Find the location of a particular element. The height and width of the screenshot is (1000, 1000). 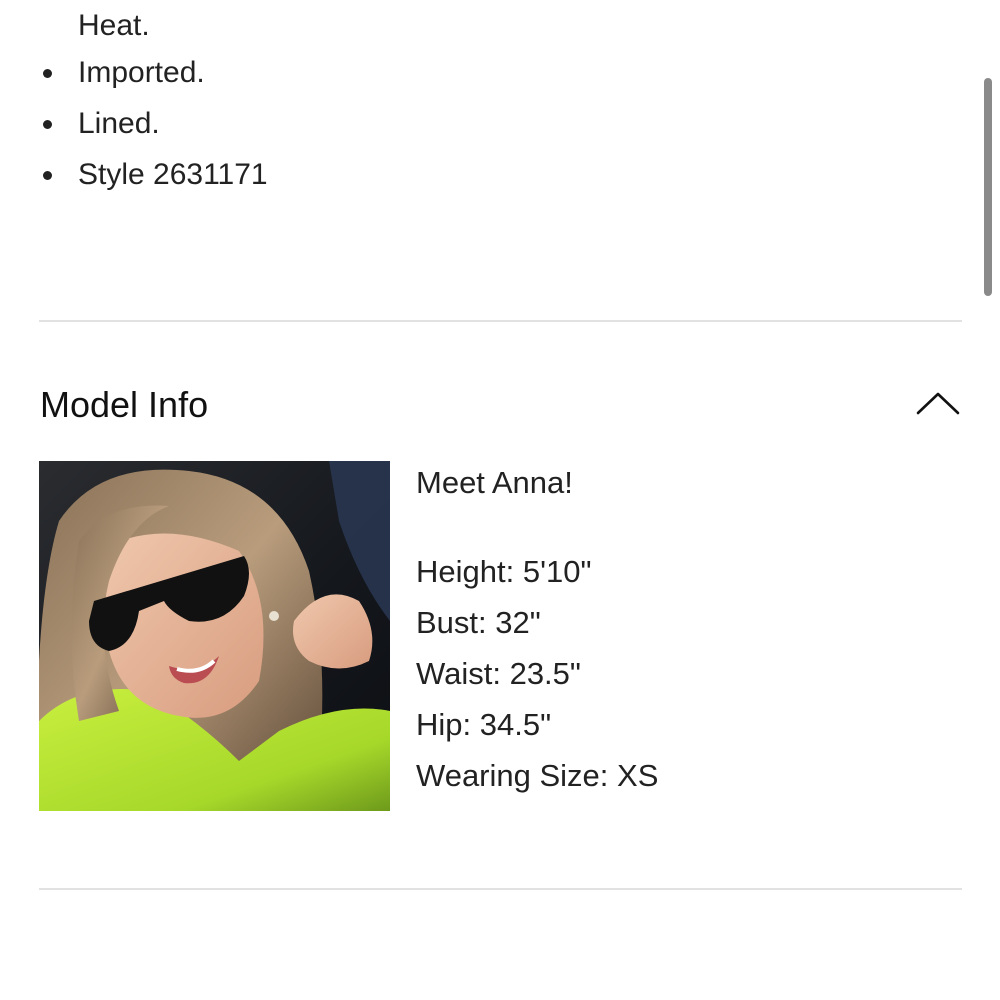

model-waist: Waist: 23.5" is located at coordinates (498, 673).